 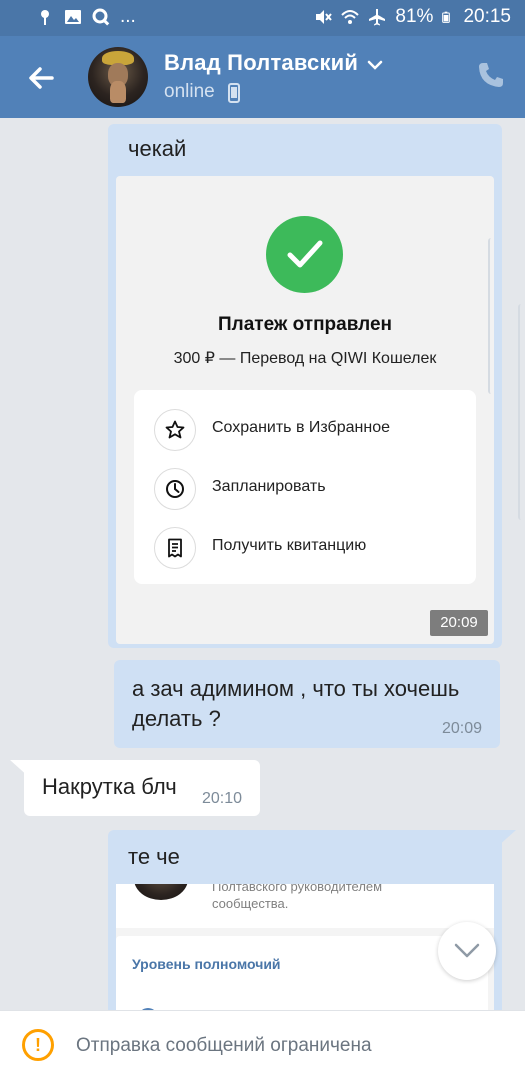 I want to click on message-text: Накрутка блч, so click(x=109, y=786).